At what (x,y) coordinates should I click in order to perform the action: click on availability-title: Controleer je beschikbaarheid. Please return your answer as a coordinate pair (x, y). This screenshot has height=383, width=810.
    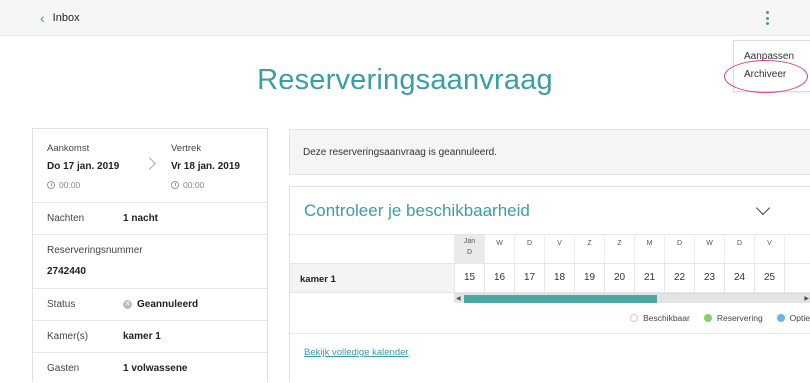
    Looking at the image, I should click on (417, 210).